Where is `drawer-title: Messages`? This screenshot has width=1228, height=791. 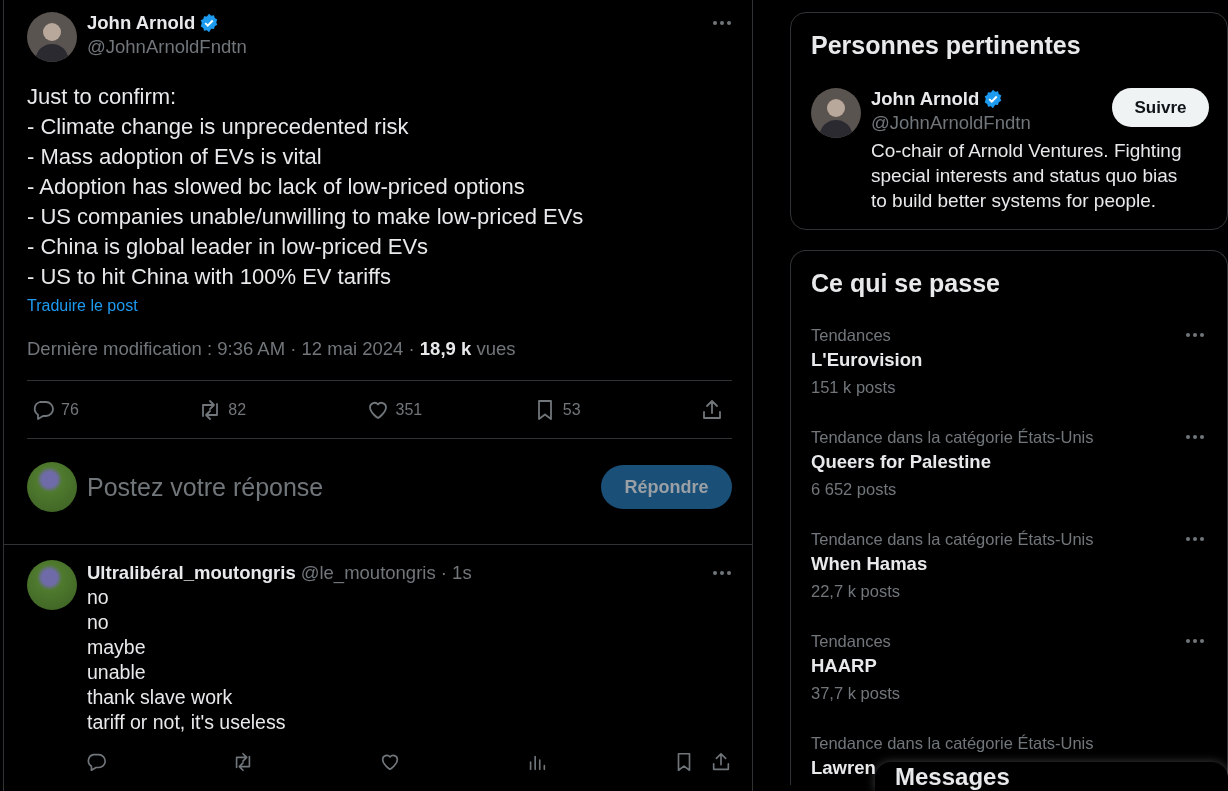 drawer-title: Messages is located at coordinates (952, 777).